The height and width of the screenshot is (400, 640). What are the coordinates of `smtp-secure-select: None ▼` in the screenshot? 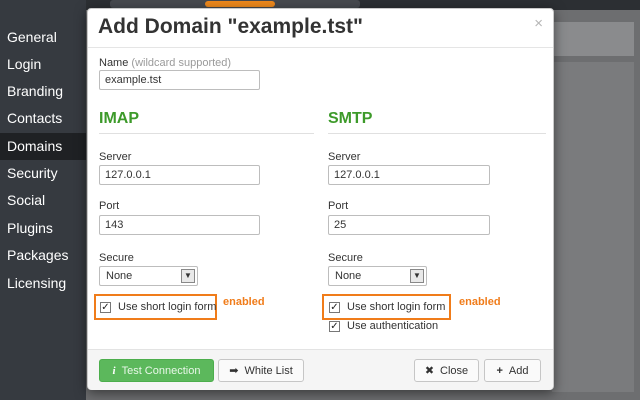 It's located at (377, 276).